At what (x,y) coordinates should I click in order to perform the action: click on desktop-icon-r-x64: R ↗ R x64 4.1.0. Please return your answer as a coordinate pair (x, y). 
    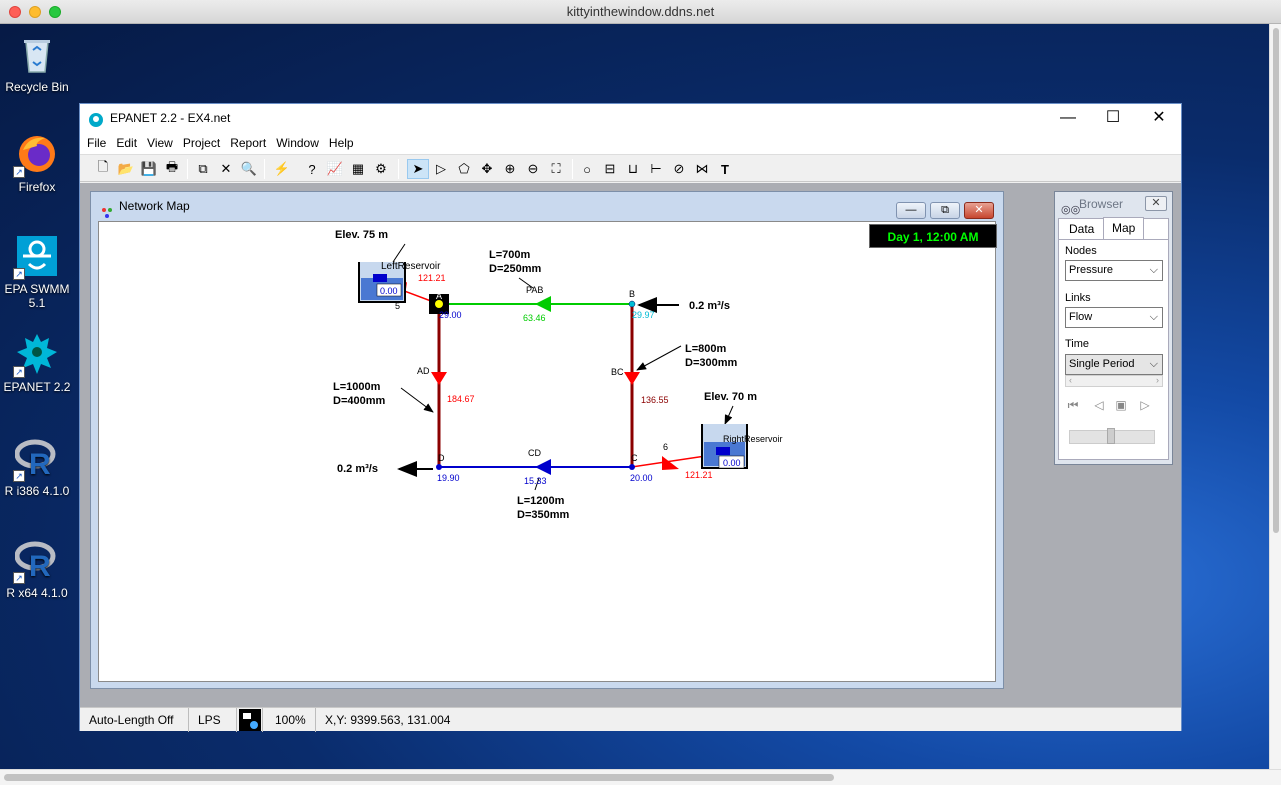
    Looking at the image, I should click on (37, 569).